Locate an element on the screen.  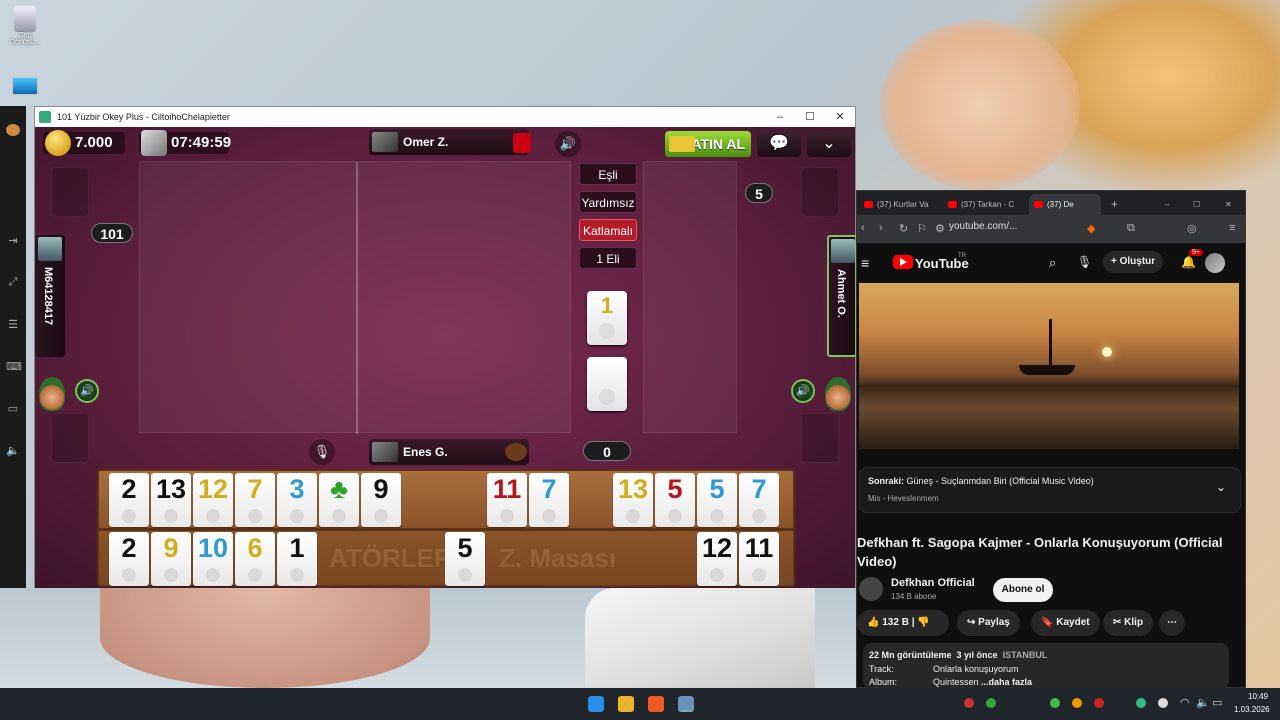
app-icon is located at coordinates (13, 130).